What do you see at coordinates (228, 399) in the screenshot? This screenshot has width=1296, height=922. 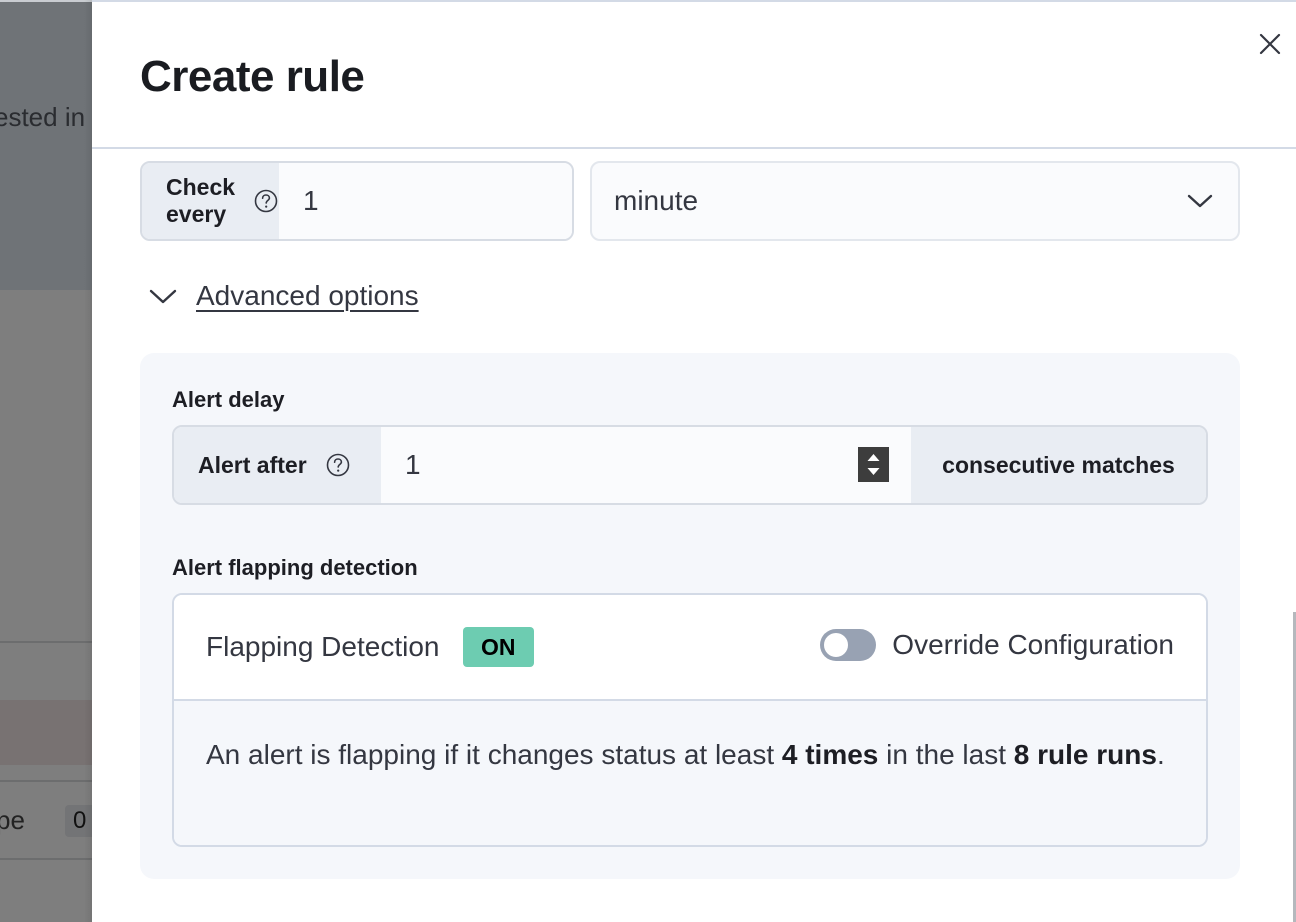 I see `alert-delay-label: Alert delay` at bounding box center [228, 399].